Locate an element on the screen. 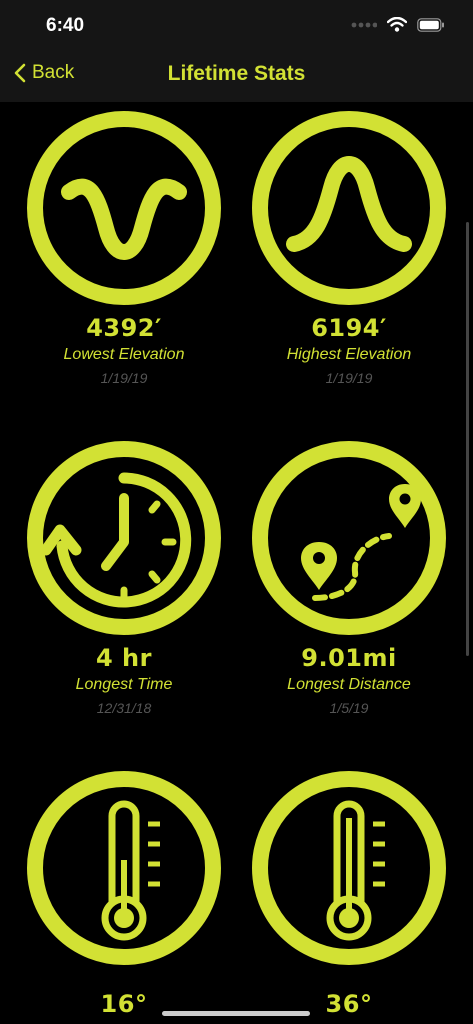 The image size is (473, 1024). wifi-icon is located at coordinates (397, 24).